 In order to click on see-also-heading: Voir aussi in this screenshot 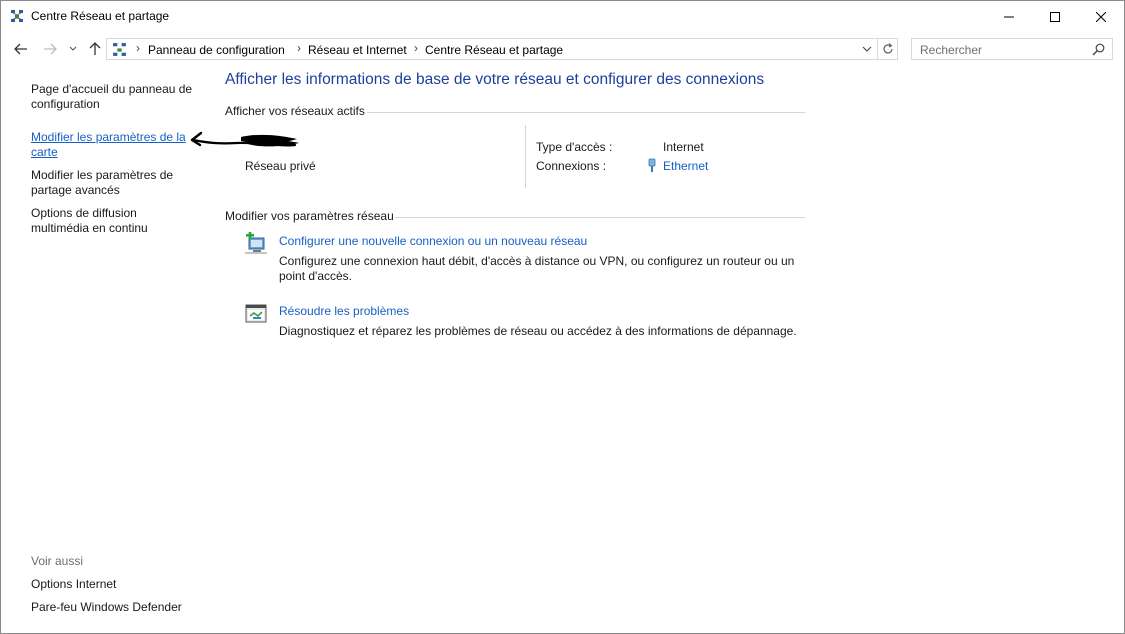, I will do `click(57, 561)`.